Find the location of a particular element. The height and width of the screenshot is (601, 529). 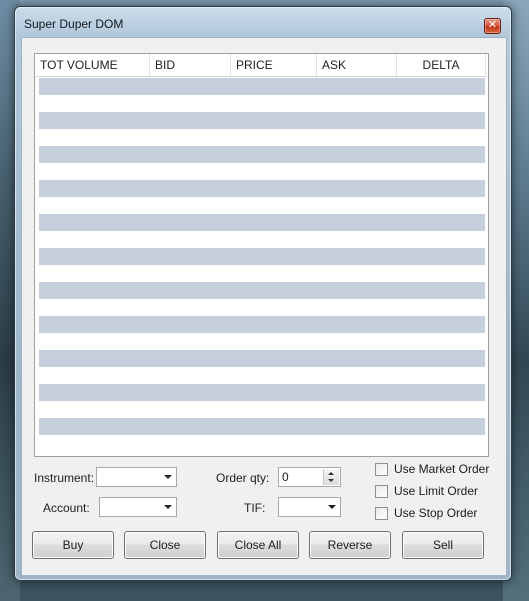

grid-header: TOT VOLUME BID PRICE ASK DELTA is located at coordinates (260, 65).